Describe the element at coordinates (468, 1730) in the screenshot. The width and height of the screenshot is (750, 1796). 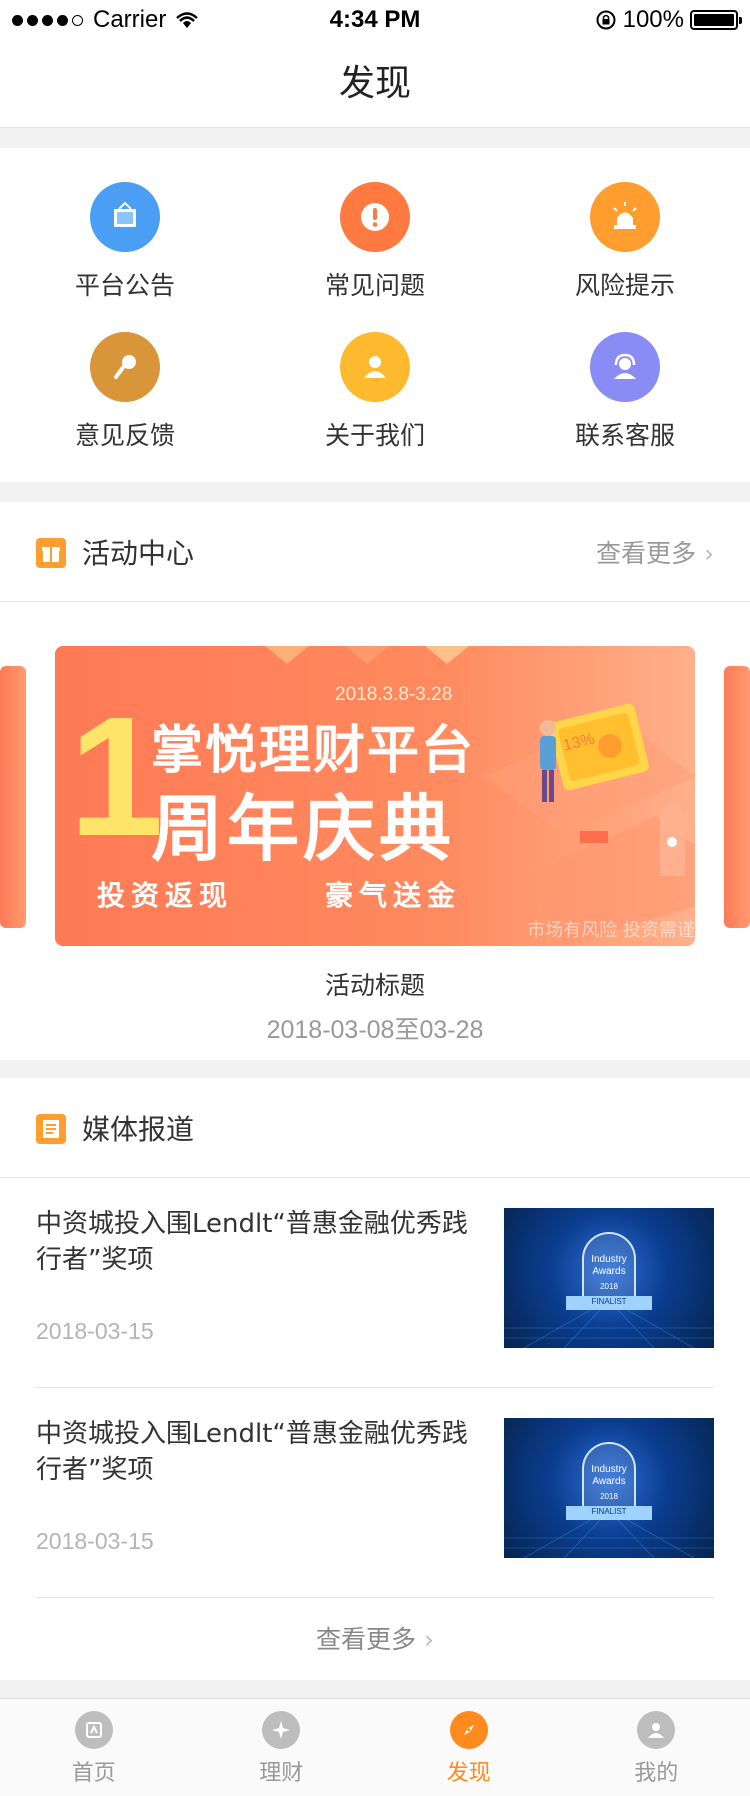
I see `compass-icon` at that location.